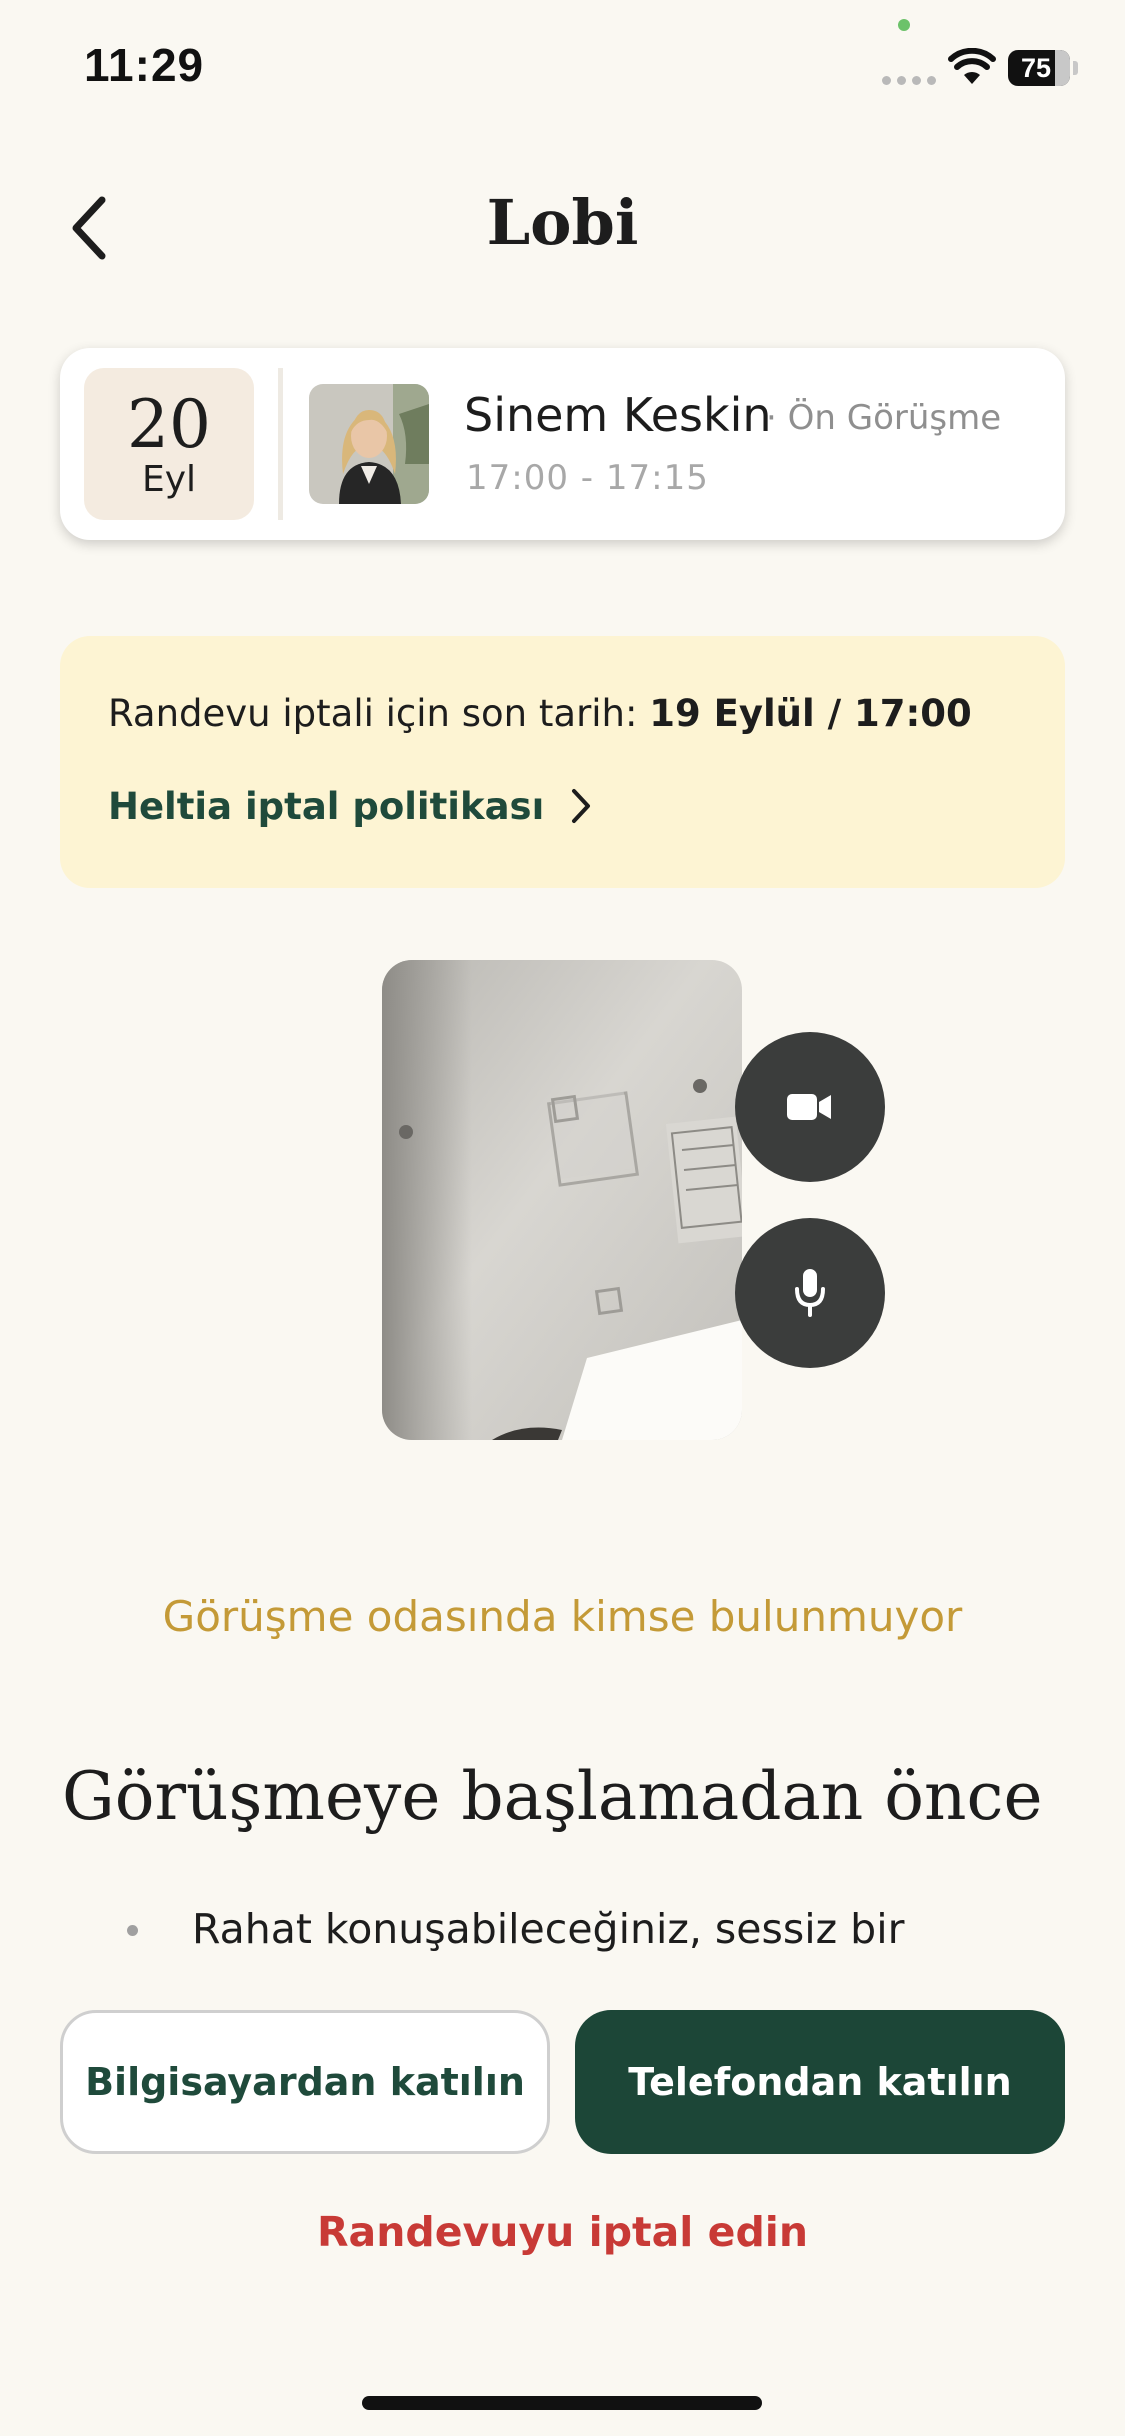 This screenshot has height=2436, width=1125. I want to click on session-time: 17:00 - 17:15, so click(587, 478).